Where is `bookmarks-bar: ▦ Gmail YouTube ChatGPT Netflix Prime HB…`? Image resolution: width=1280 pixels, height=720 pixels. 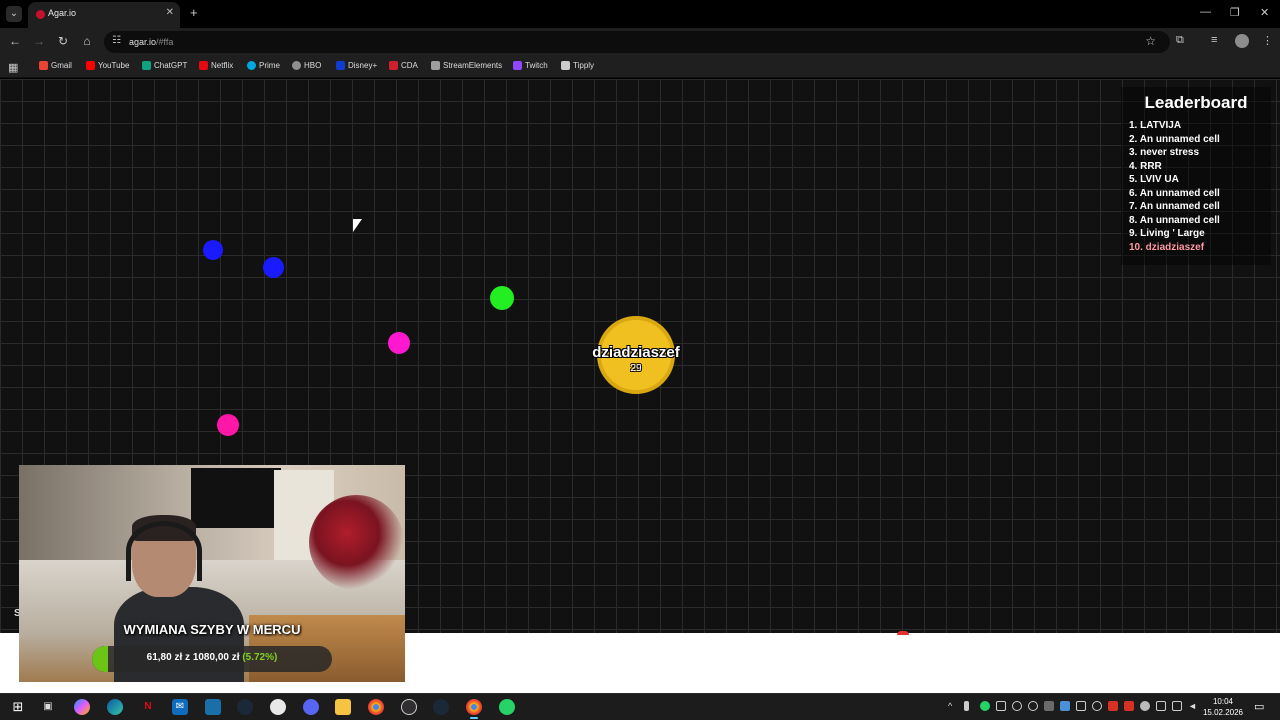 bookmarks-bar: ▦ Gmail YouTube ChatGPT Netflix Prime HB… is located at coordinates (640, 67).